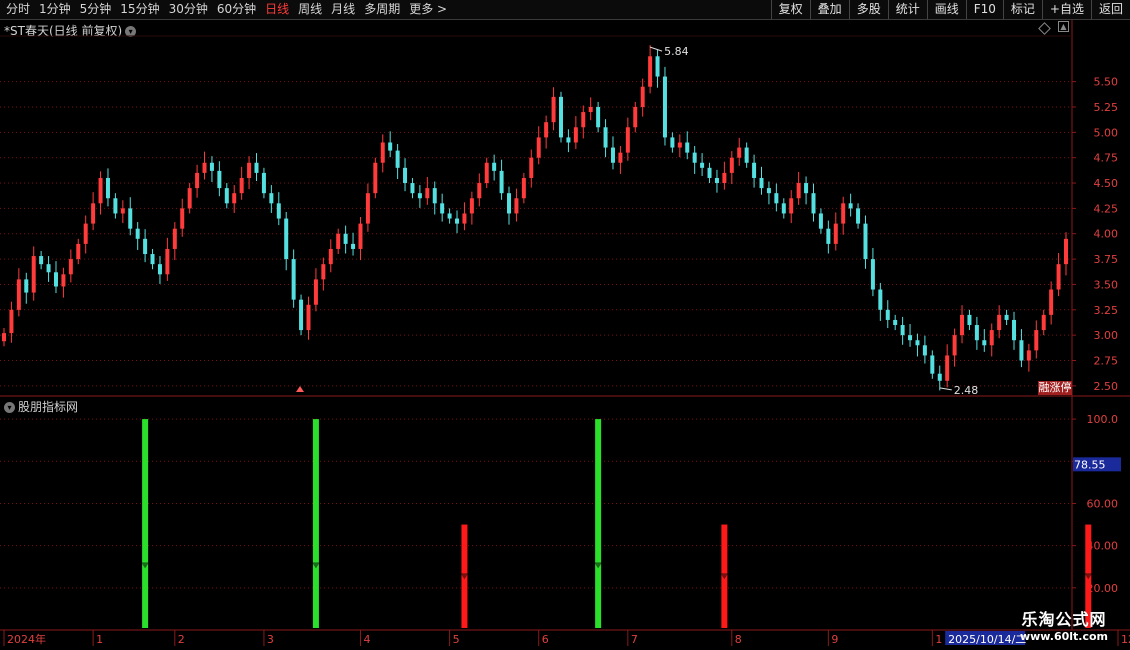  What do you see at coordinates (1063, 26) in the screenshot?
I see `scroll-up-icon: ▲` at bounding box center [1063, 26].